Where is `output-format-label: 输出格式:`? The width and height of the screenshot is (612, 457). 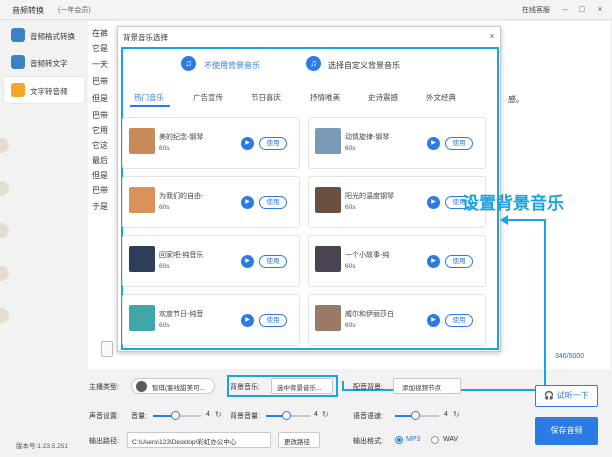 output-format-label: 输出格式: is located at coordinates (368, 441).